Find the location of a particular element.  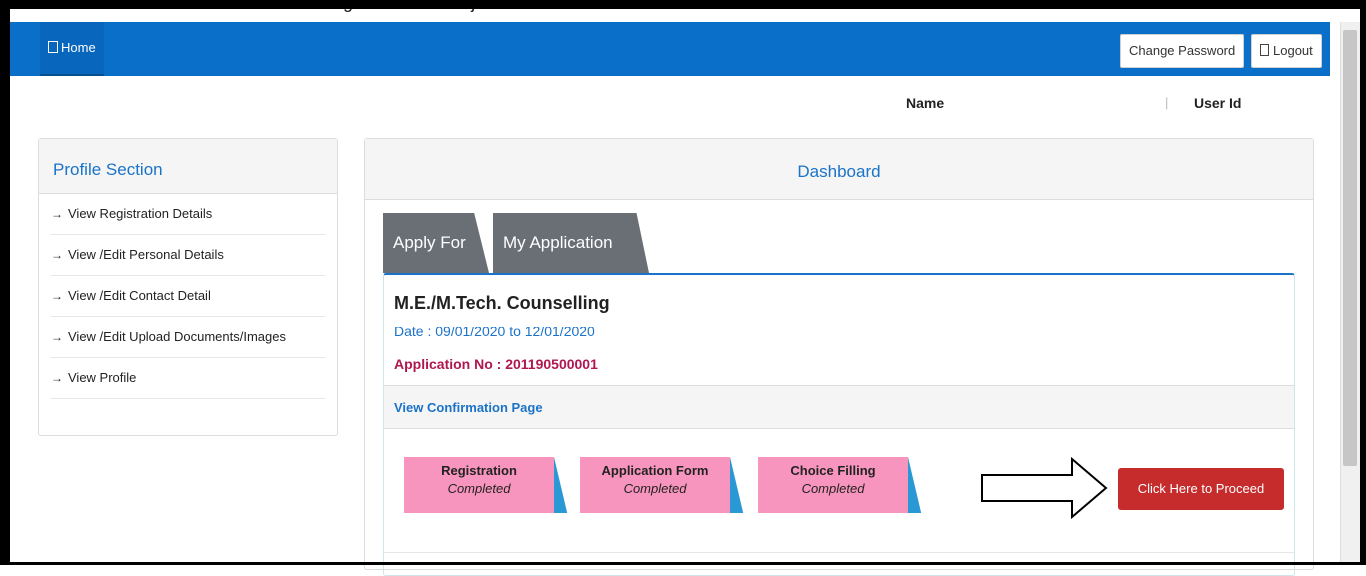

step-application-form: Application Form Completed is located at coordinates (662, 485).